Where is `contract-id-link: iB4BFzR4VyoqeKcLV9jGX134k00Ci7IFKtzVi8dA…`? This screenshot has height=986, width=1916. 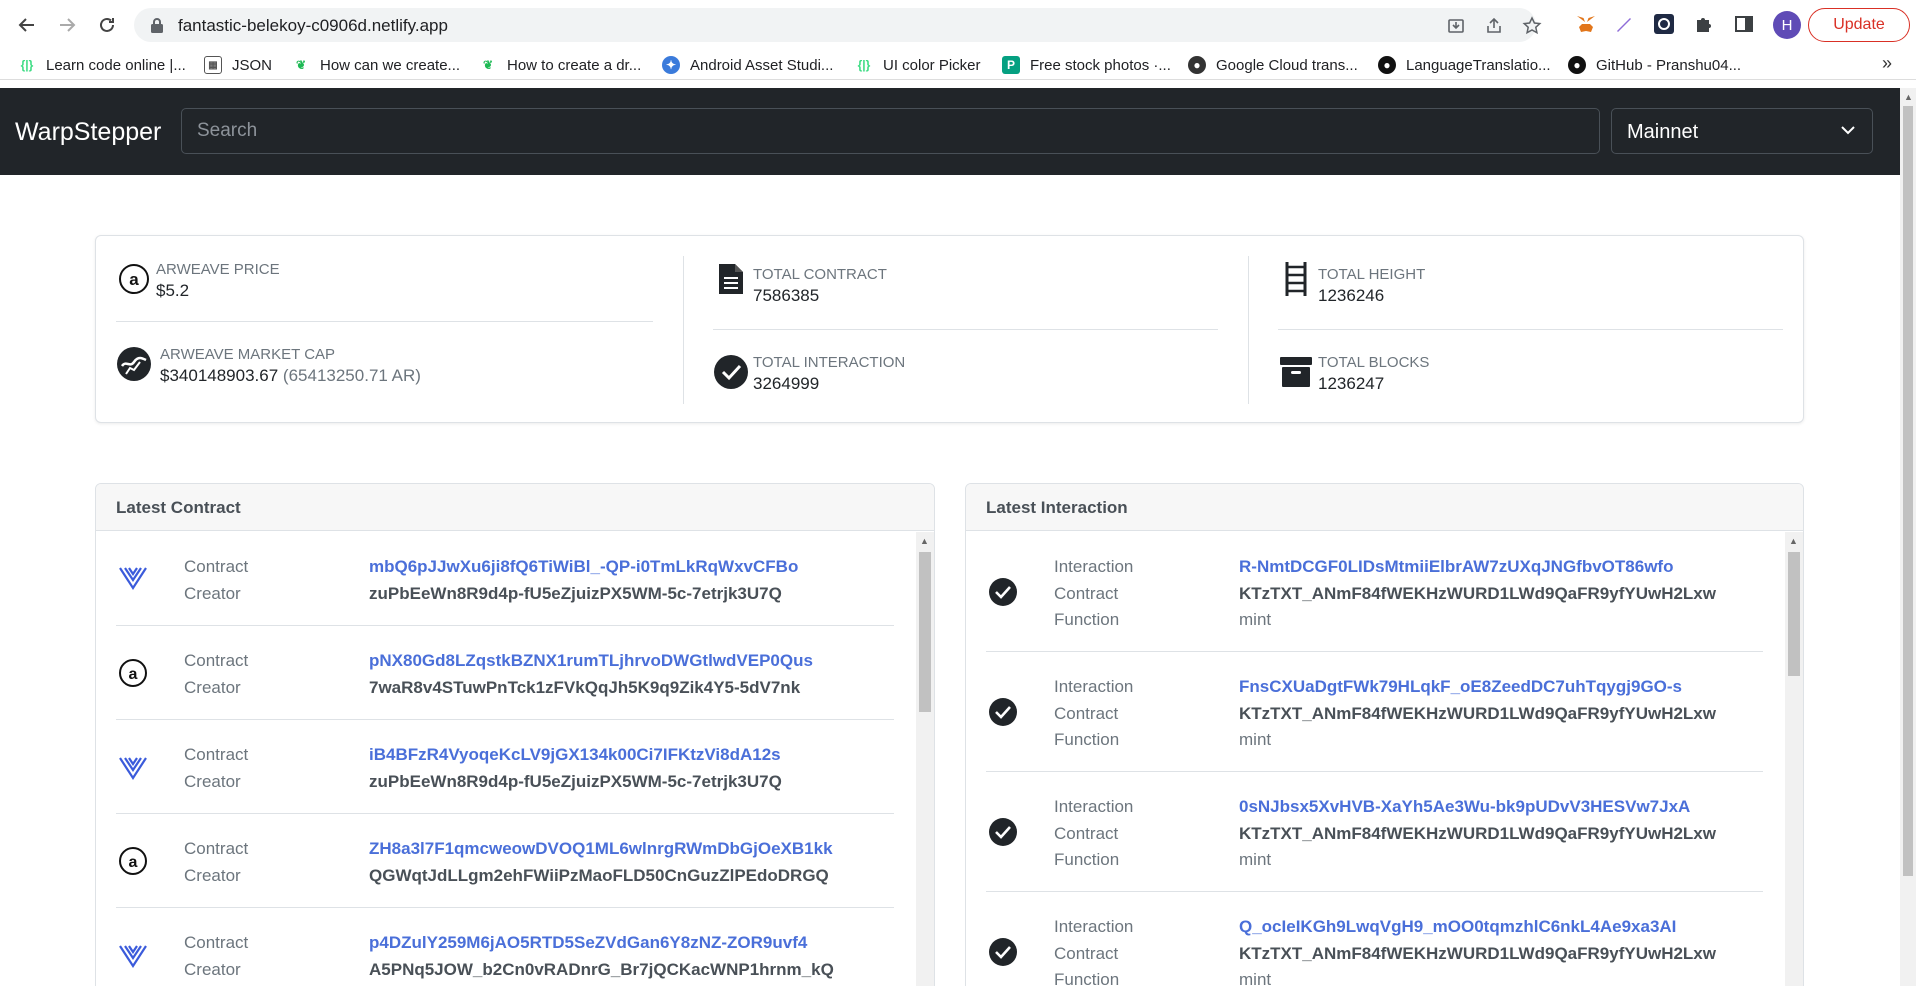 contract-id-link: iB4BFzR4VyoqeKcLV9jGX134k00Ci7IFKtzVi8dA… is located at coordinates (575, 755).